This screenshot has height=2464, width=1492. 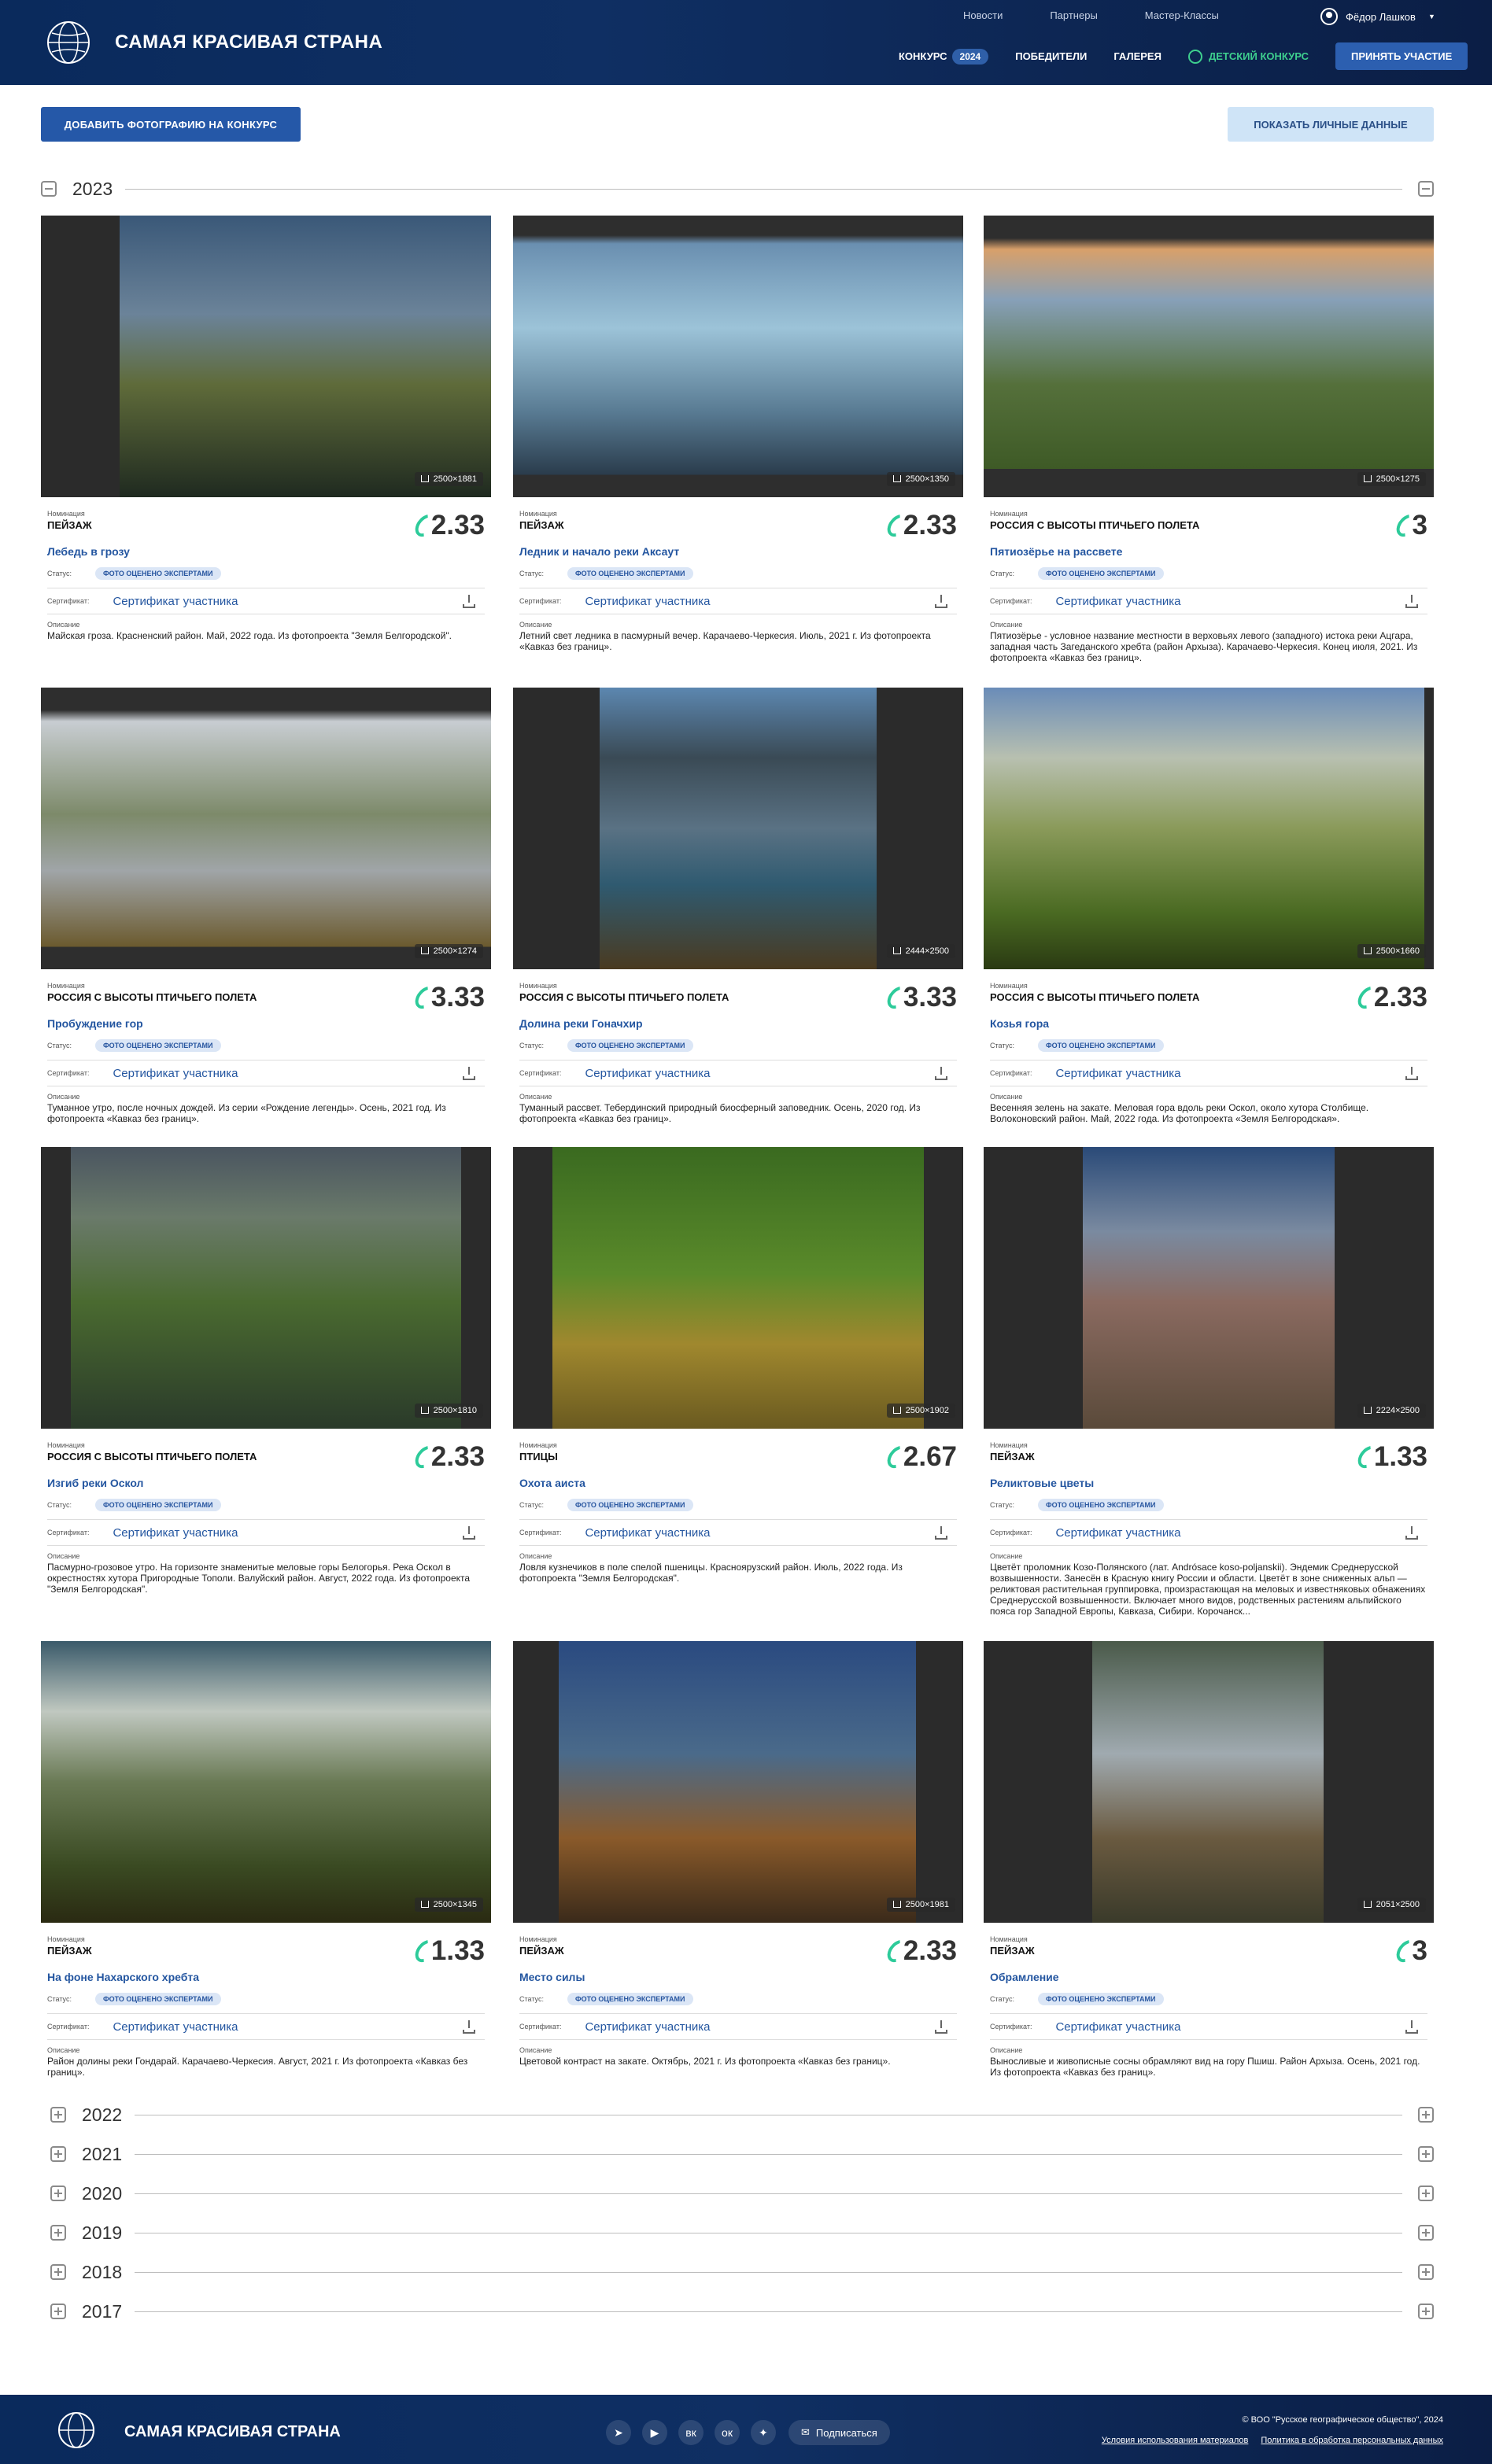 What do you see at coordinates (839, 2432) in the screenshot?
I see `subscribe-button: ✉ Подписаться` at bounding box center [839, 2432].